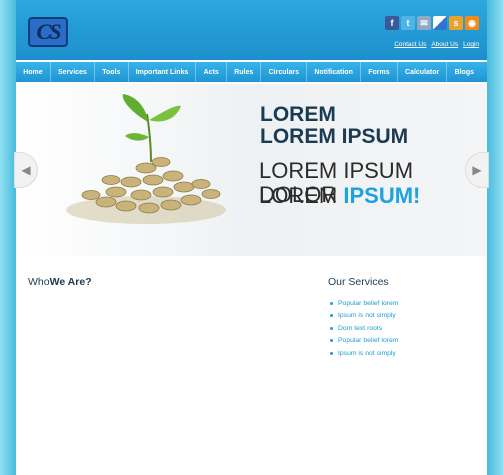 The image size is (503, 475). Describe the element at coordinates (211, 72) in the screenshot. I see `nav-acts: Acts` at that location.